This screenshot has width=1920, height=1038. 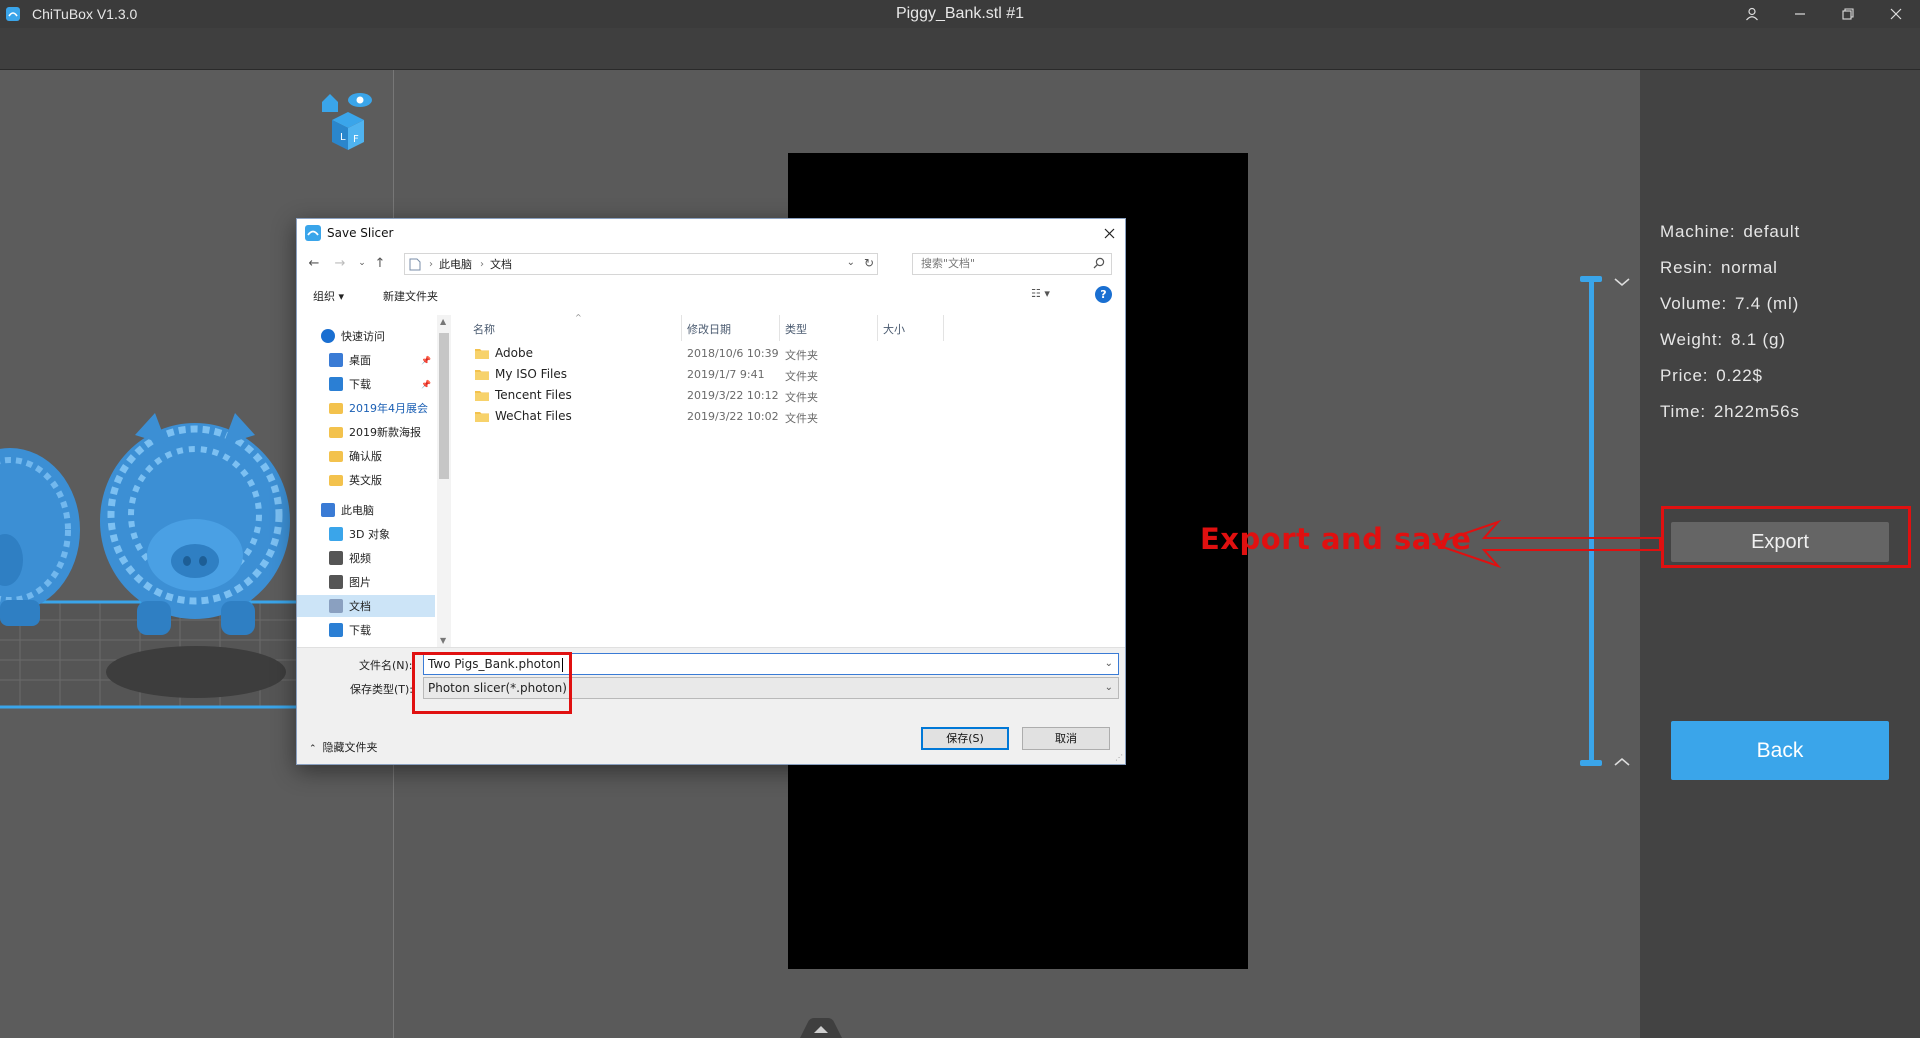 What do you see at coordinates (85, 14) in the screenshot?
I see `app-name: ChiTuBox V1.3.0` at bounding box center [85, 14].